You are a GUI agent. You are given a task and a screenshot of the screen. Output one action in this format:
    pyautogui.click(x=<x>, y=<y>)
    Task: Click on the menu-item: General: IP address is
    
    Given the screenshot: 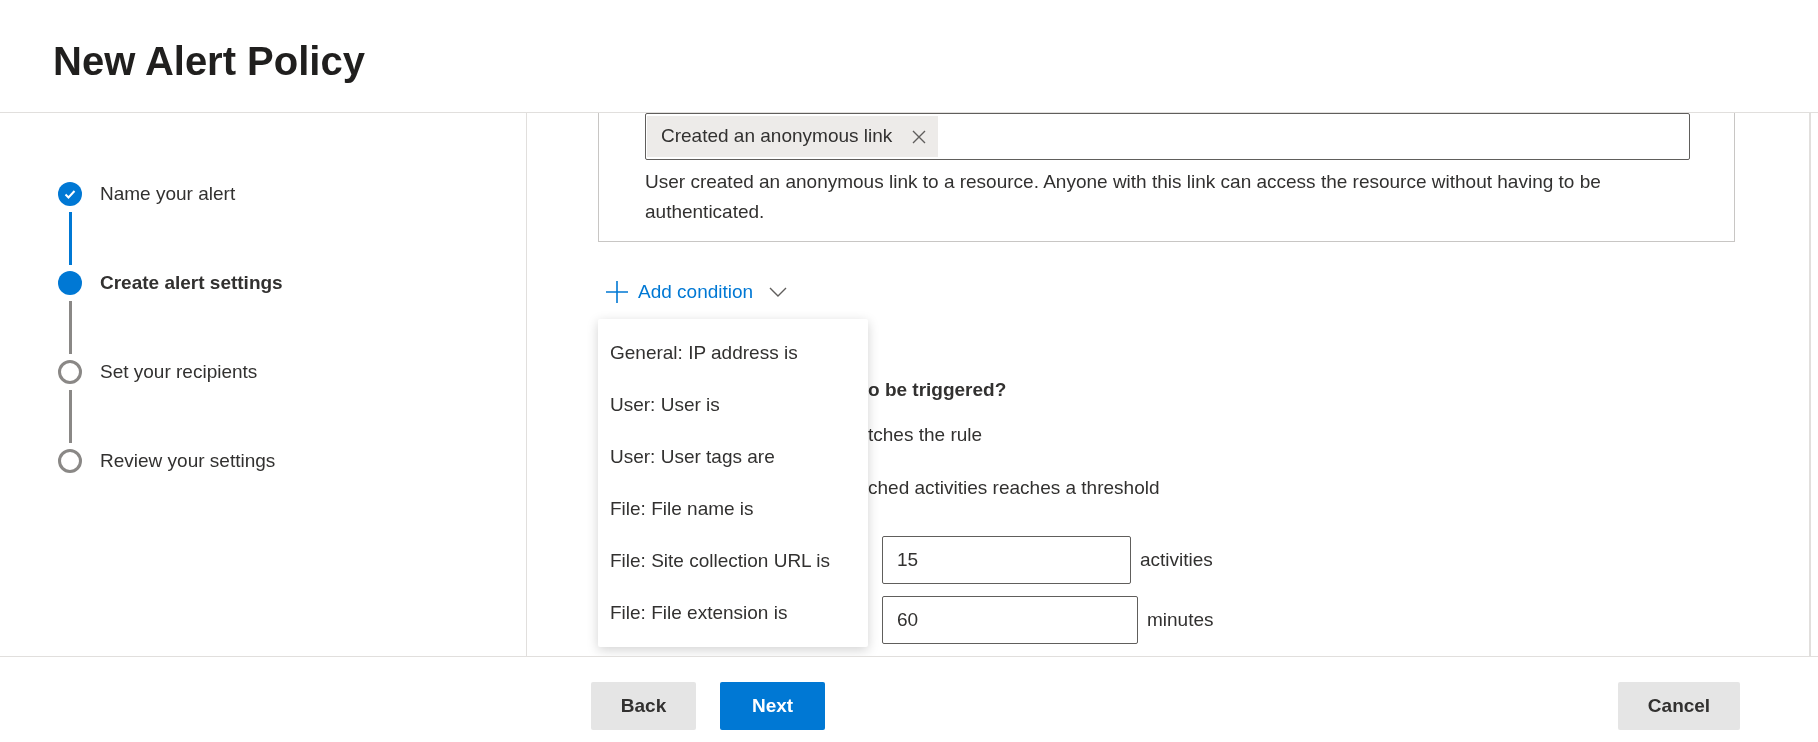 What is the action you would take?
    pyautogui.click(x=733, y=353)
    